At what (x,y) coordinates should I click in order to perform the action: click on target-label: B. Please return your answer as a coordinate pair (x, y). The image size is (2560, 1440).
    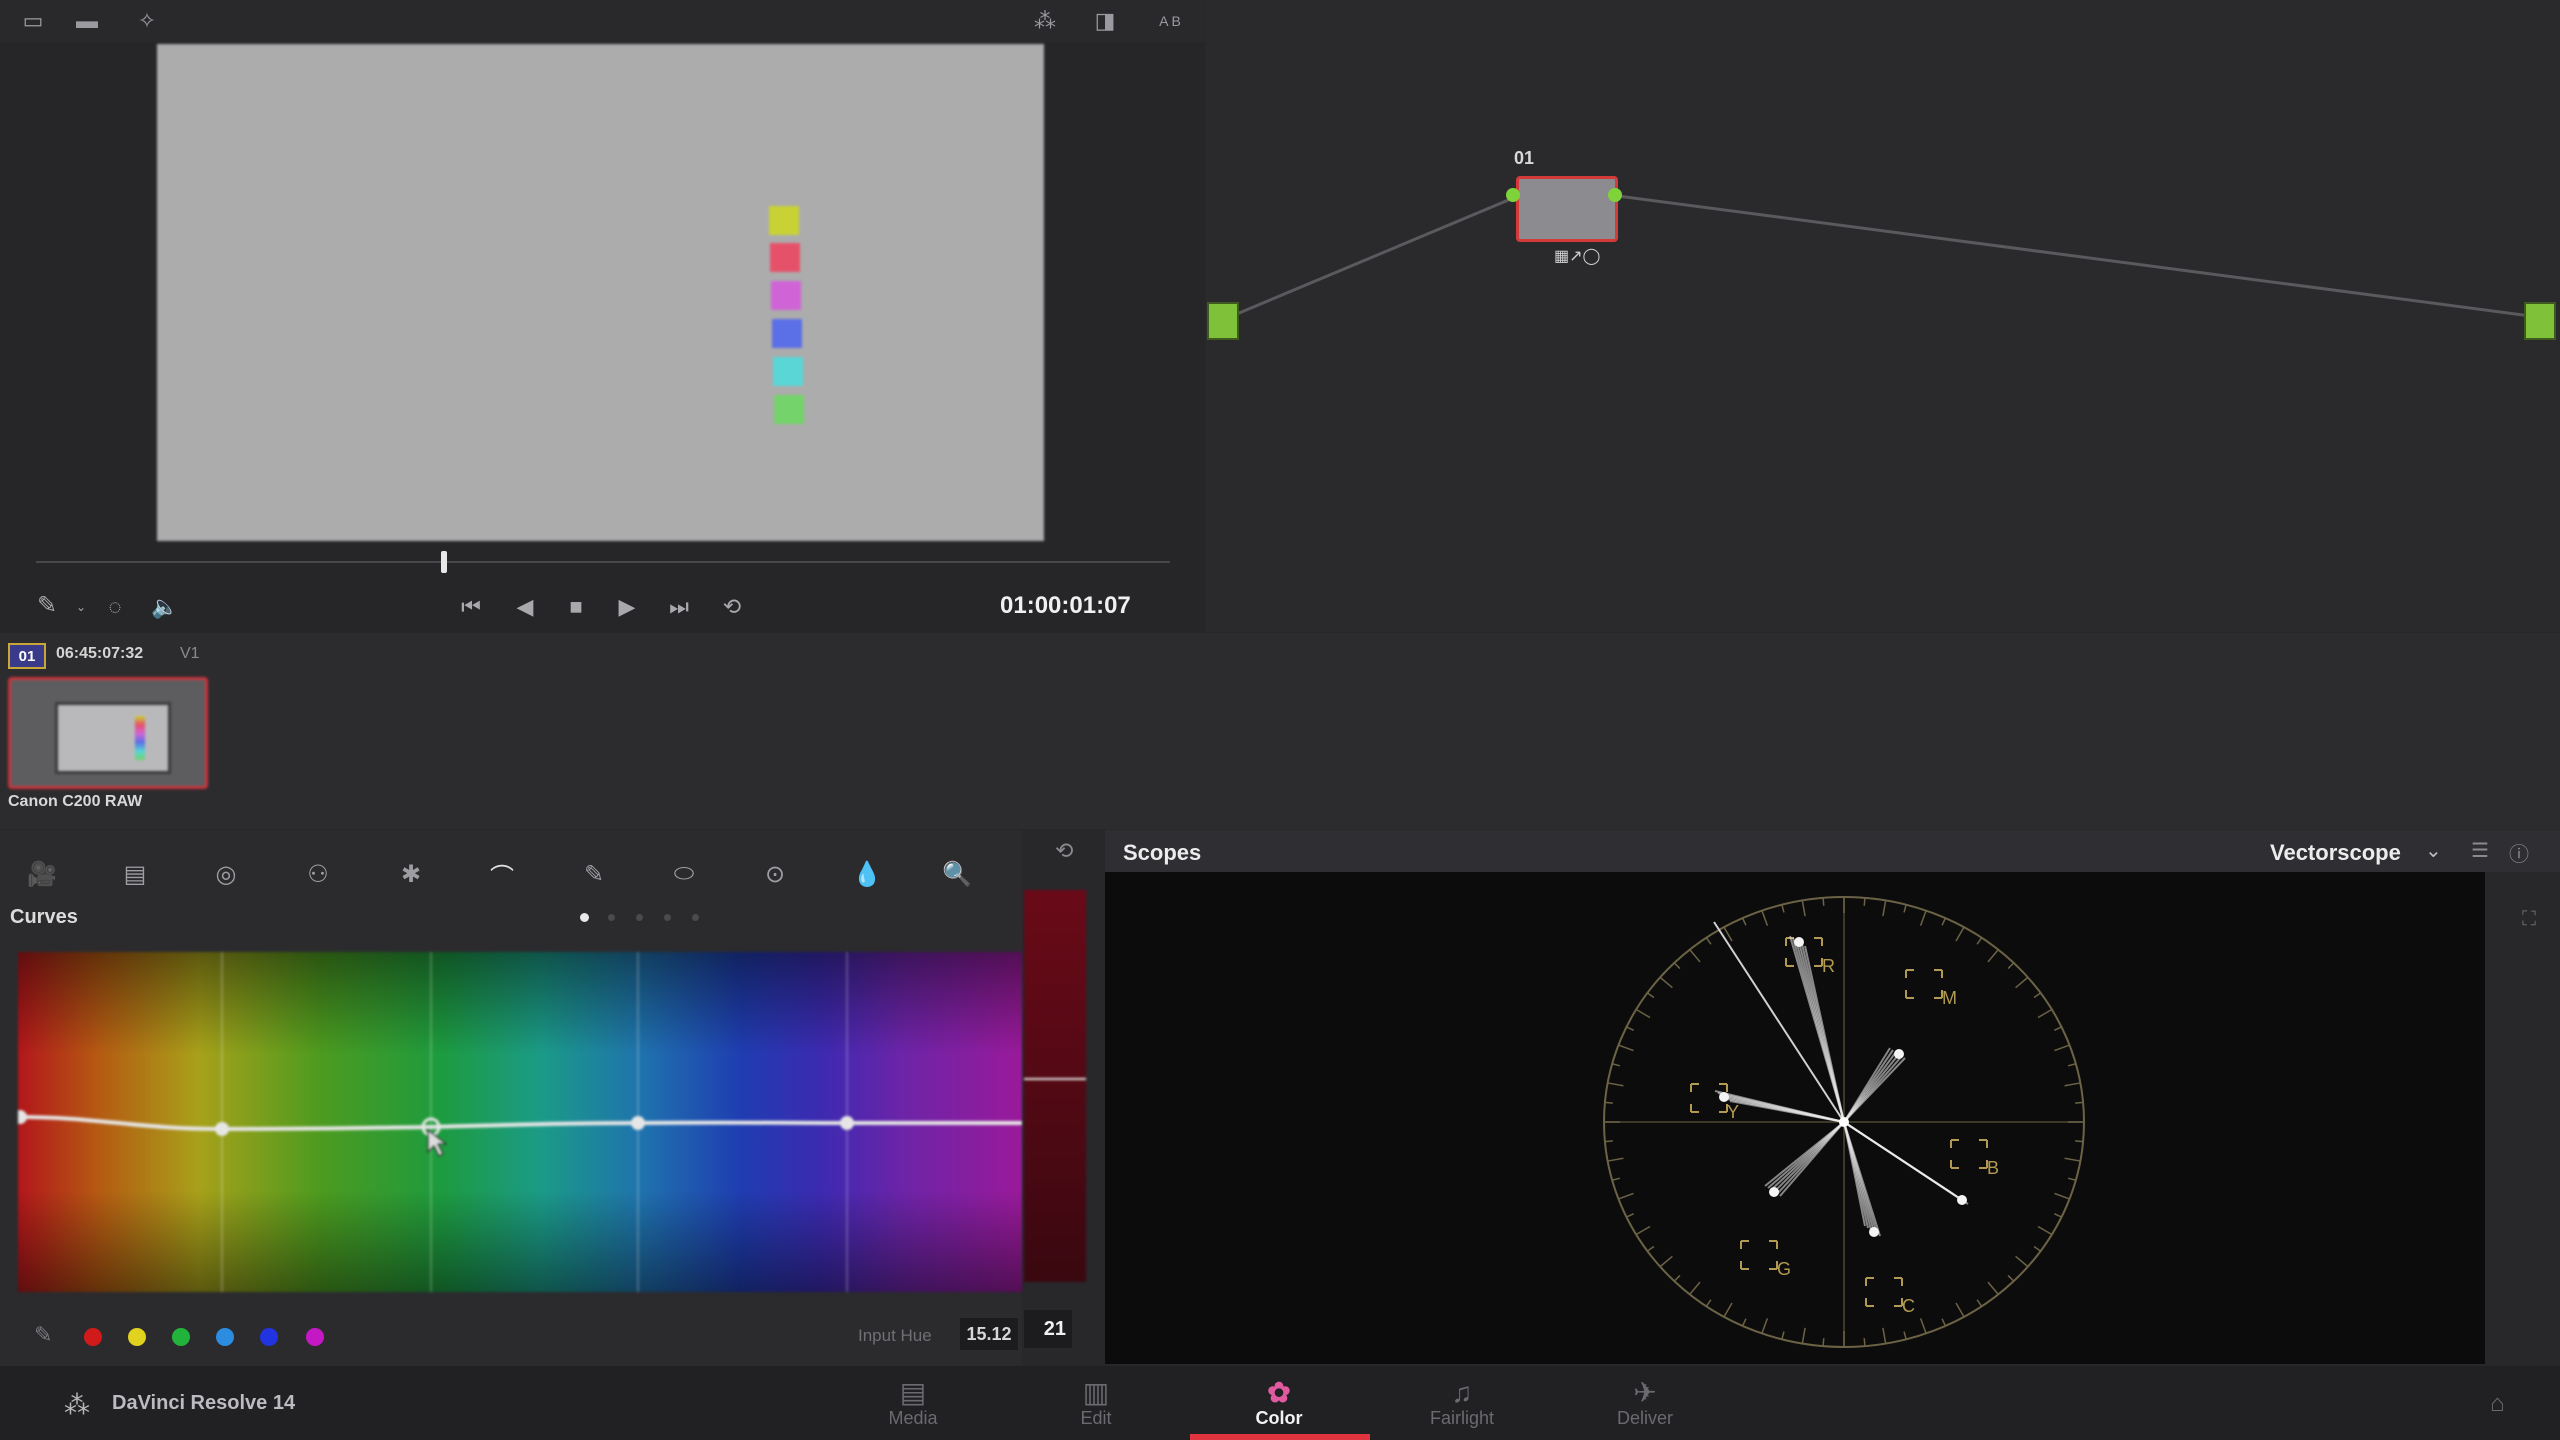
    Looking at the image, I should click on (1993, 1168).